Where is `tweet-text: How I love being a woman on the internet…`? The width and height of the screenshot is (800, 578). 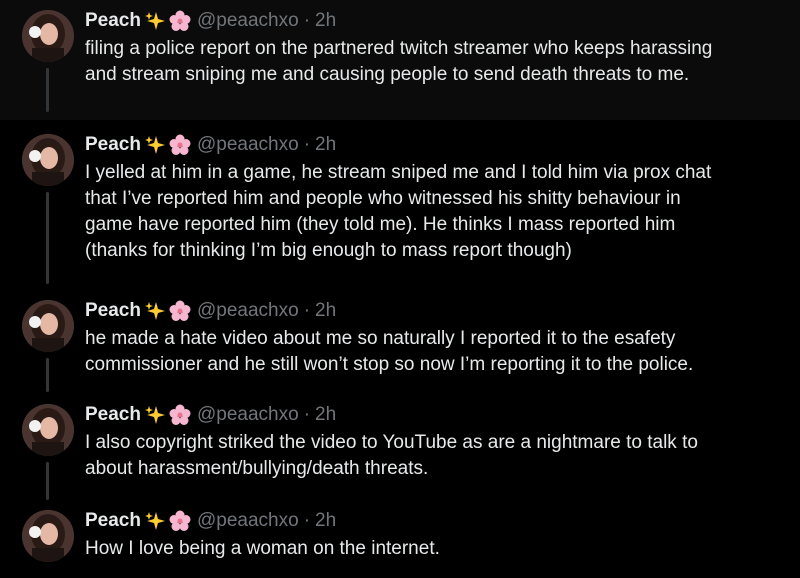 tweet-text: How I love being a woman on the internet… is located at coordinates (262, 548).